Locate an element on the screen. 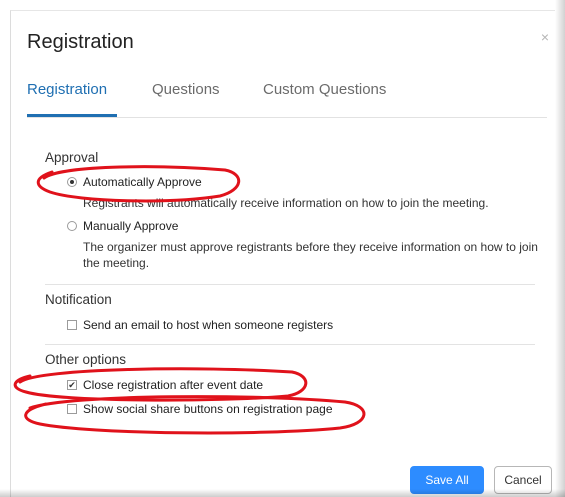 This screenshot has height=497, width=565. other-options-heading: Other options is located at coordinates (86, 359).